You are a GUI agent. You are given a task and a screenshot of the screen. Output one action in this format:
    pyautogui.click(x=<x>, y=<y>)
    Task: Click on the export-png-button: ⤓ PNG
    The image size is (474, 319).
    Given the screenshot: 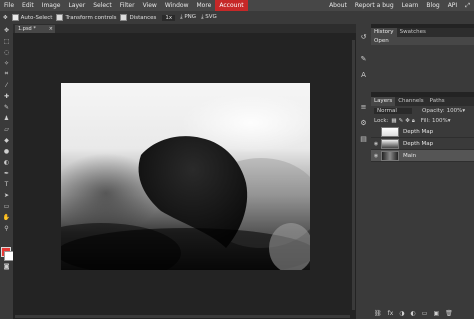 What is the action you would take?
    pyautogui.click(x=188, y=17)
    